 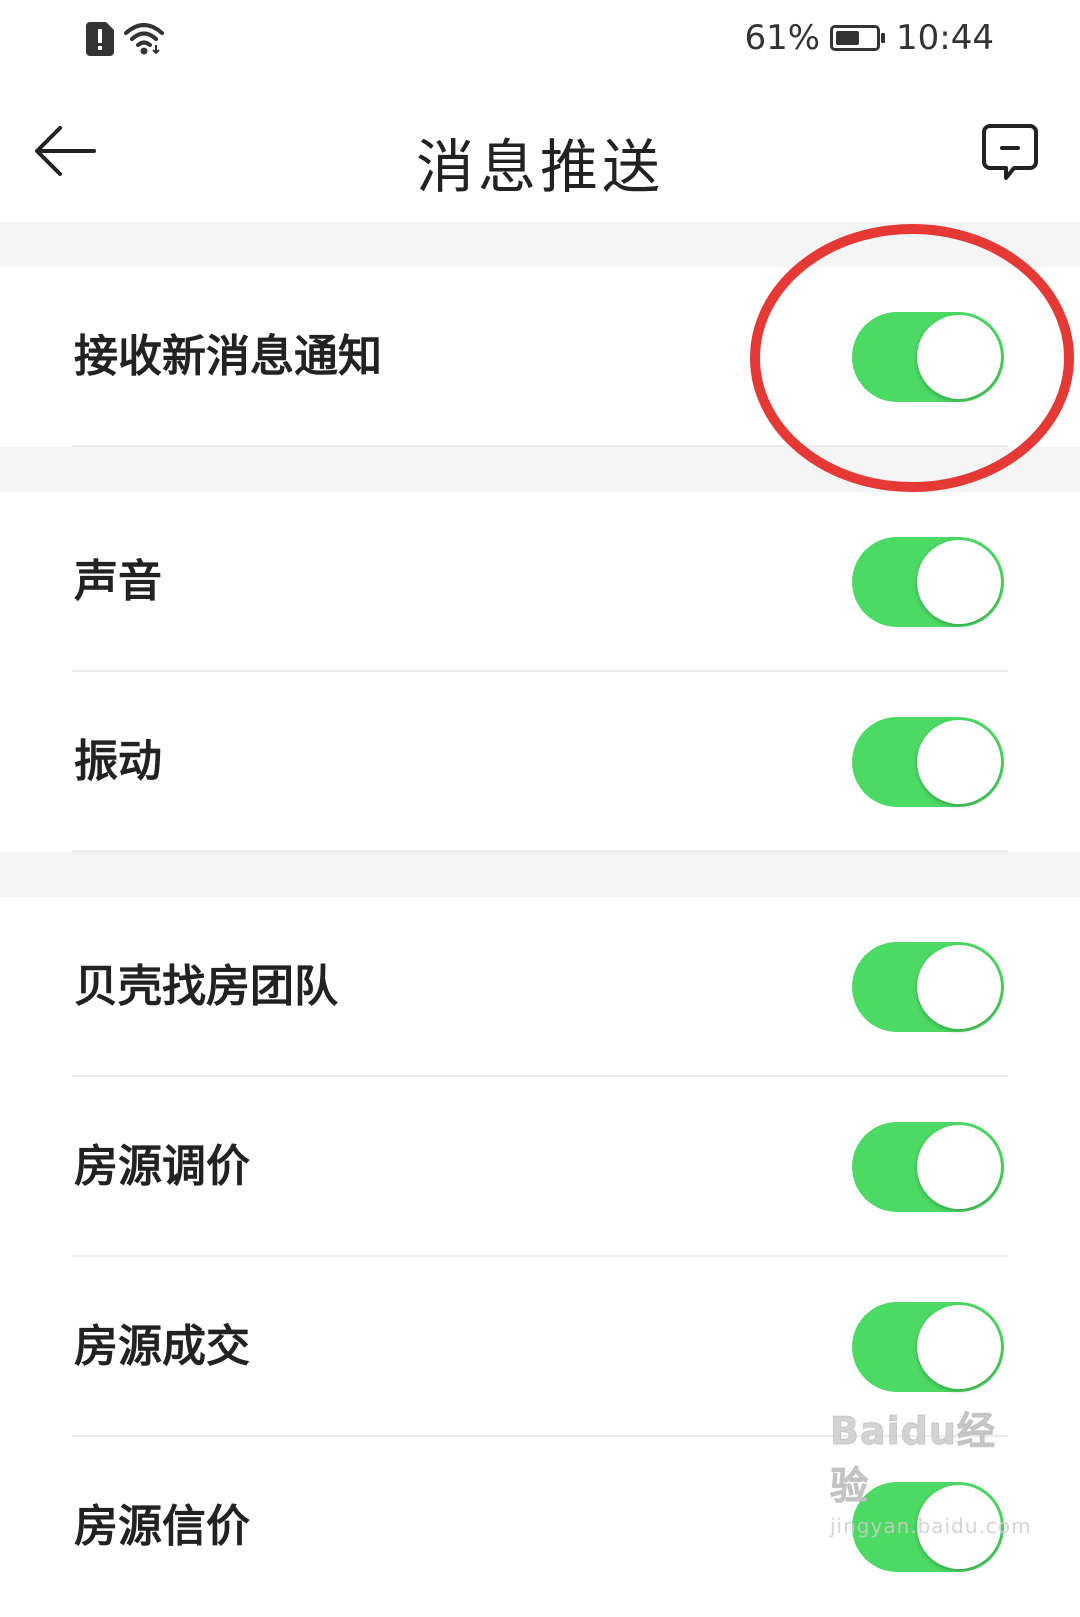 What do you see at coordinates (228, 356) in the screenshot?
I see `setting-label: 接收新消息通知` at bounding box center [228, 356].